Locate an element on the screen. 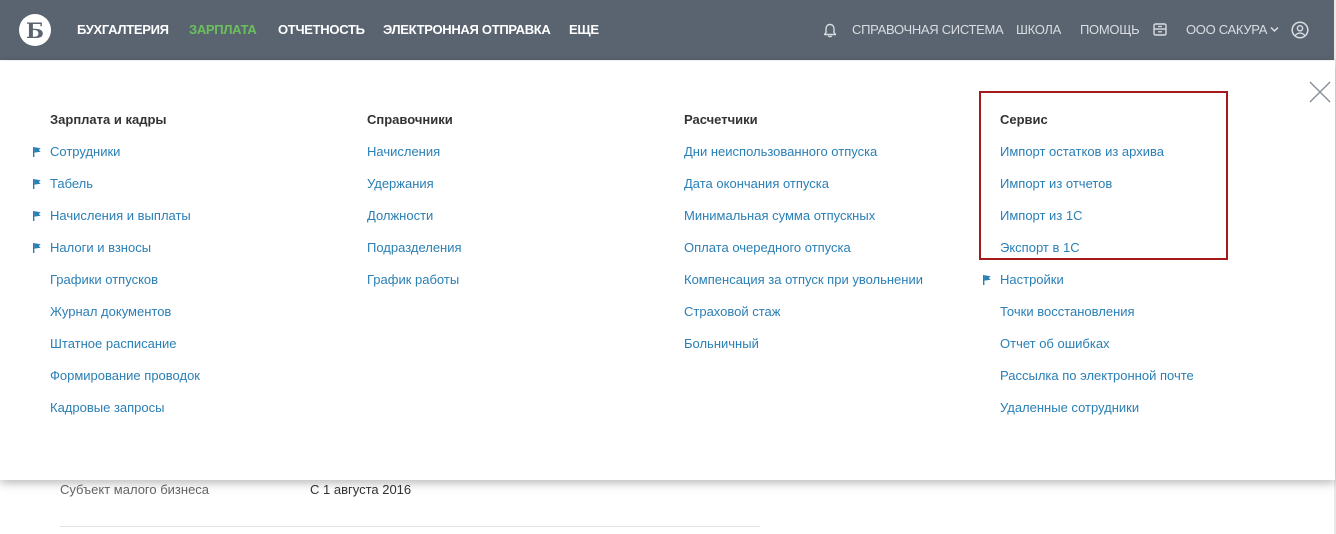  menu-item: Импорт из 1С is located at coordinates (1097, 223).